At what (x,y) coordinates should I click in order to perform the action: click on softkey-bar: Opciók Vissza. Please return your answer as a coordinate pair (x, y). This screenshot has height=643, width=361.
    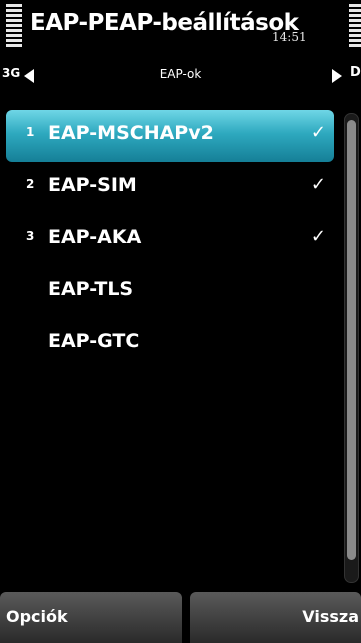
    Looking at the image, I should click on (180, 617).